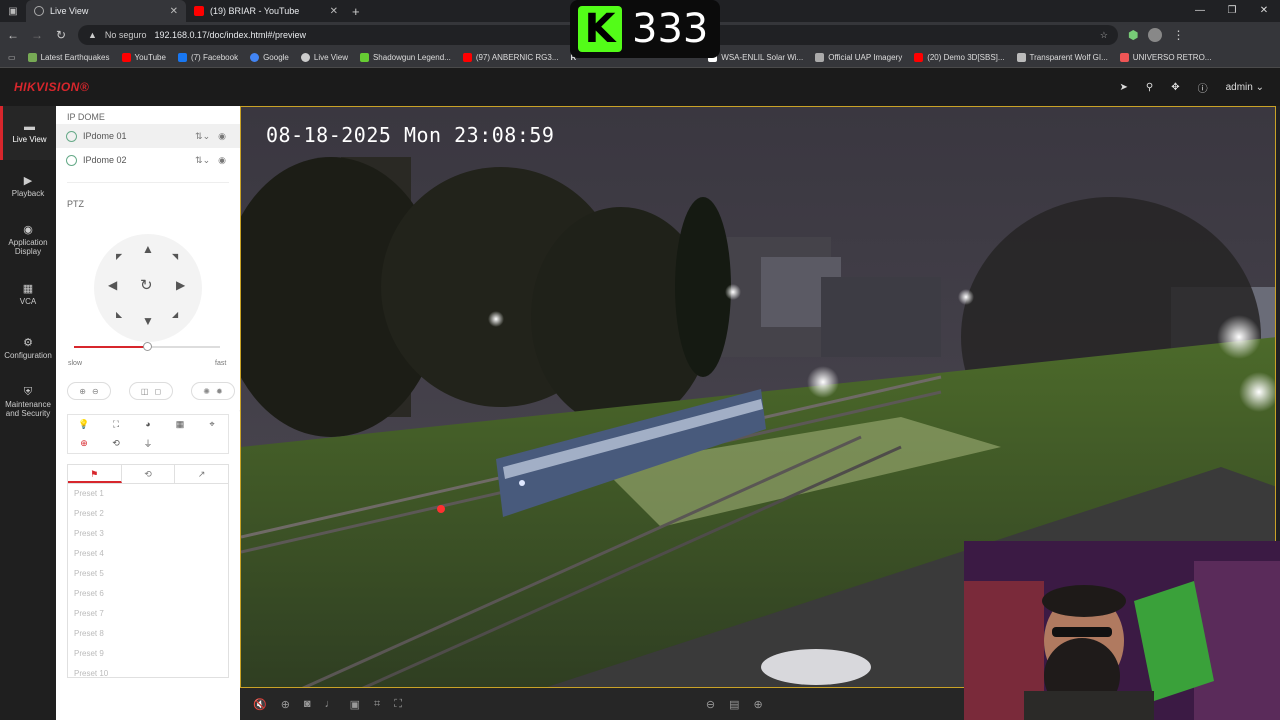 This screenshot has width=1280, height=720. What do you see at coordinates (148, 594) in the screenshot?
I see `list-item: Preset 6` at bounding box center [148, 594].